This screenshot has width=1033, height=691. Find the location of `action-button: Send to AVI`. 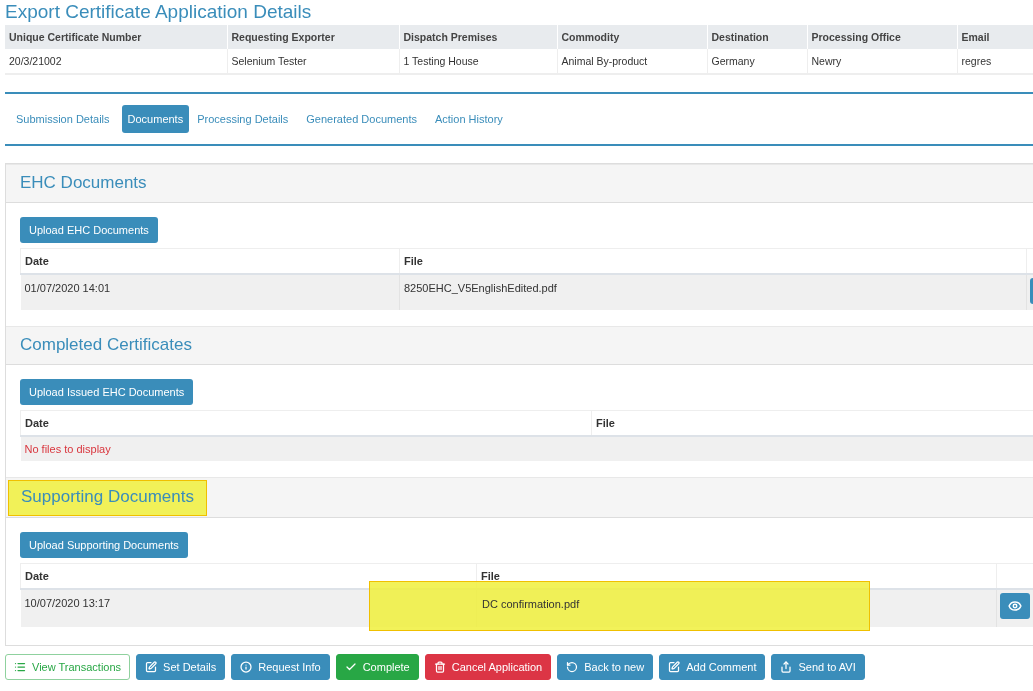

action-button: Send to AVI is located at coordinates (818, 667).